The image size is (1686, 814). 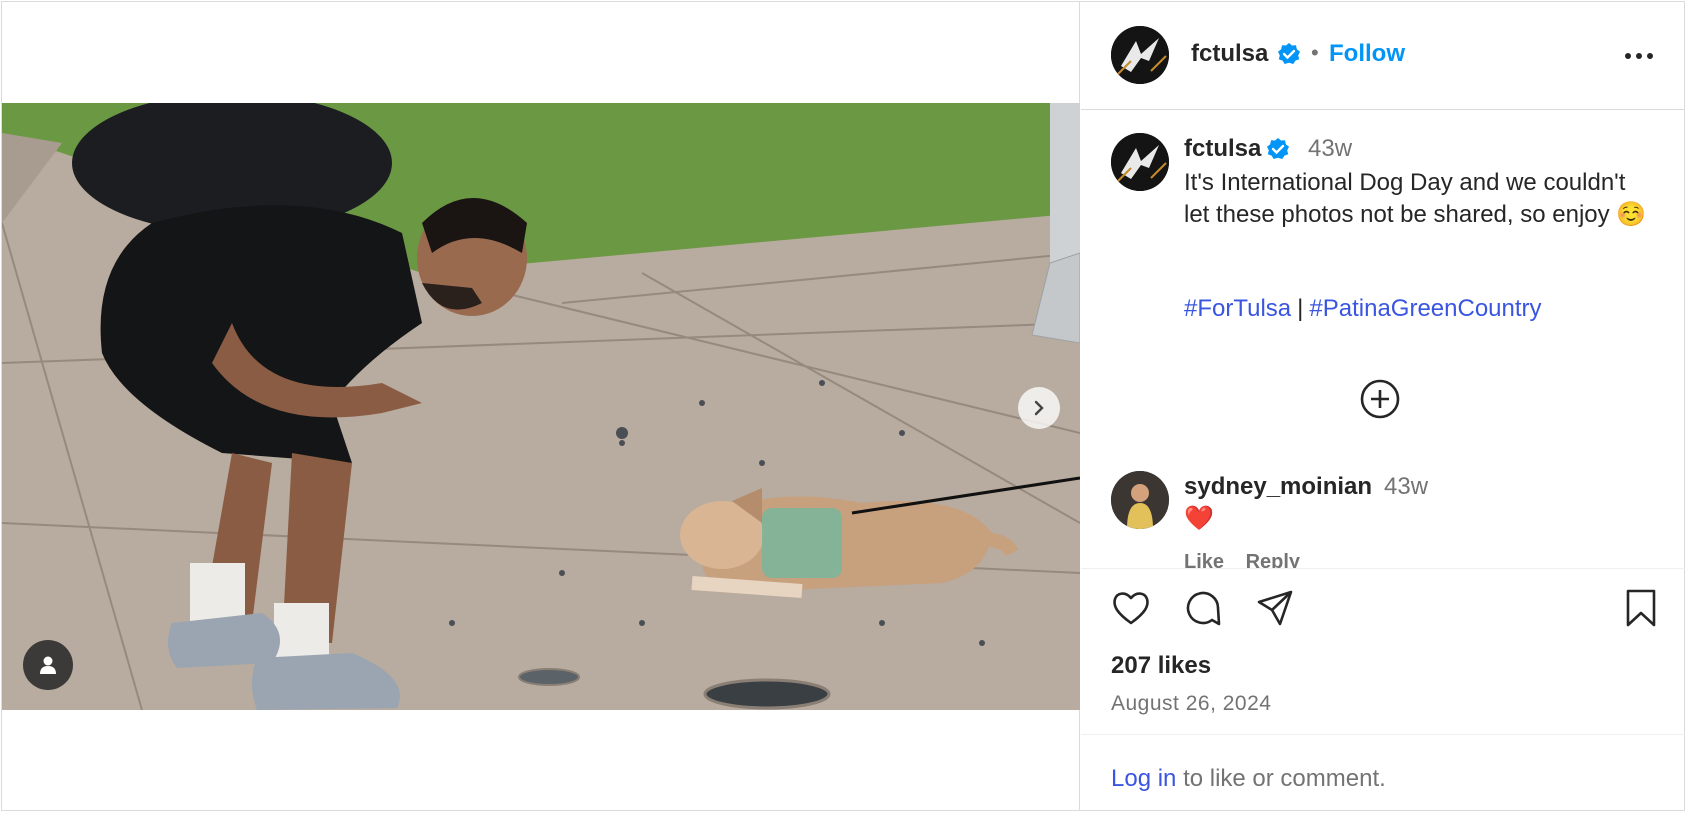 What do you see at coordinates (1406, 487) in the screenshot?
I see `comment-timestamp: 43w` at bounding box center [1406, 487].